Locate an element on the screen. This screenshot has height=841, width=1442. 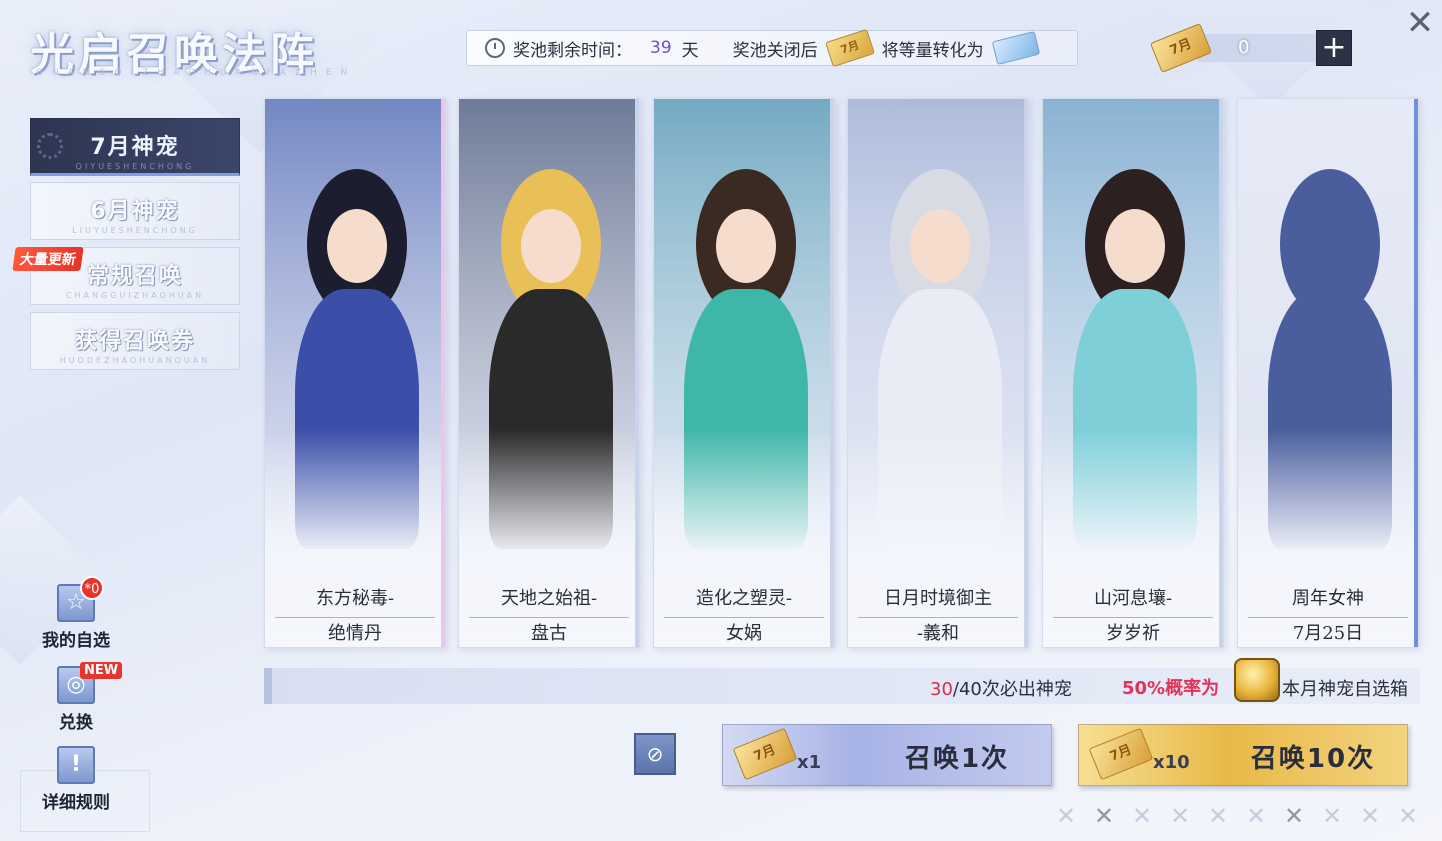
pity-rate: 50%概率为 is located at coordinates (1171, 688).